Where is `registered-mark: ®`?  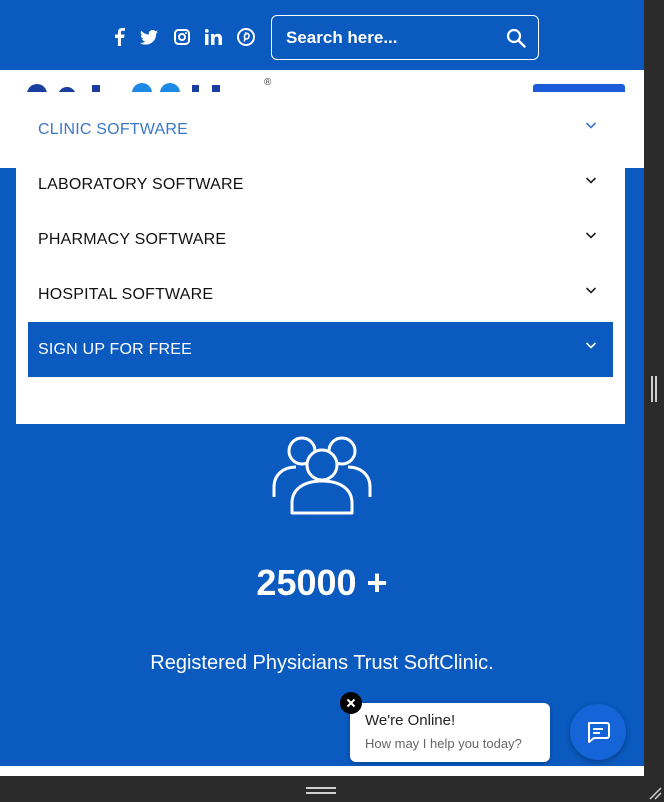 registered-mark: ® is located at coordinates (268, 82).